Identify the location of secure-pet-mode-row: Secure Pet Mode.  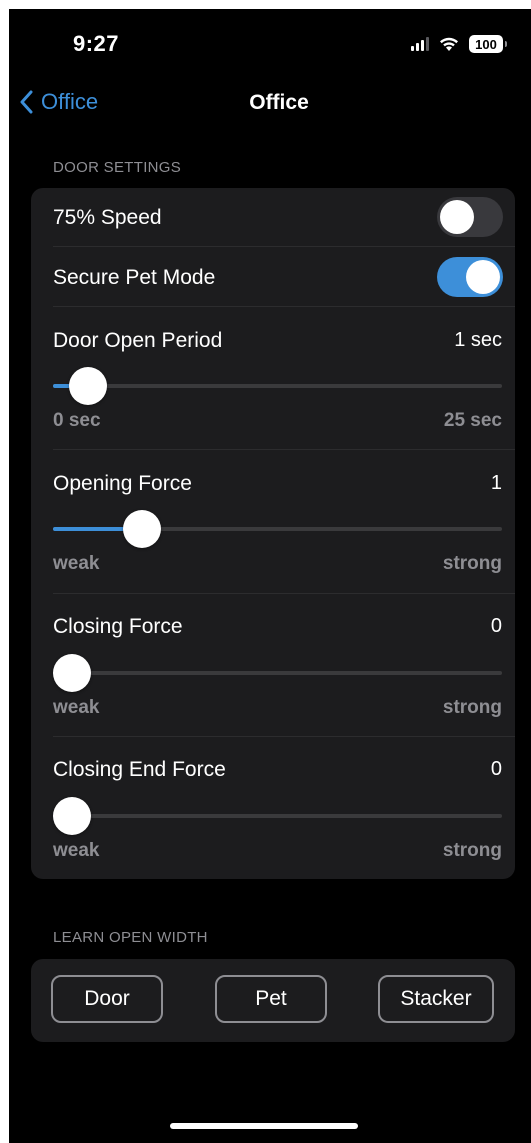
(284, 277).